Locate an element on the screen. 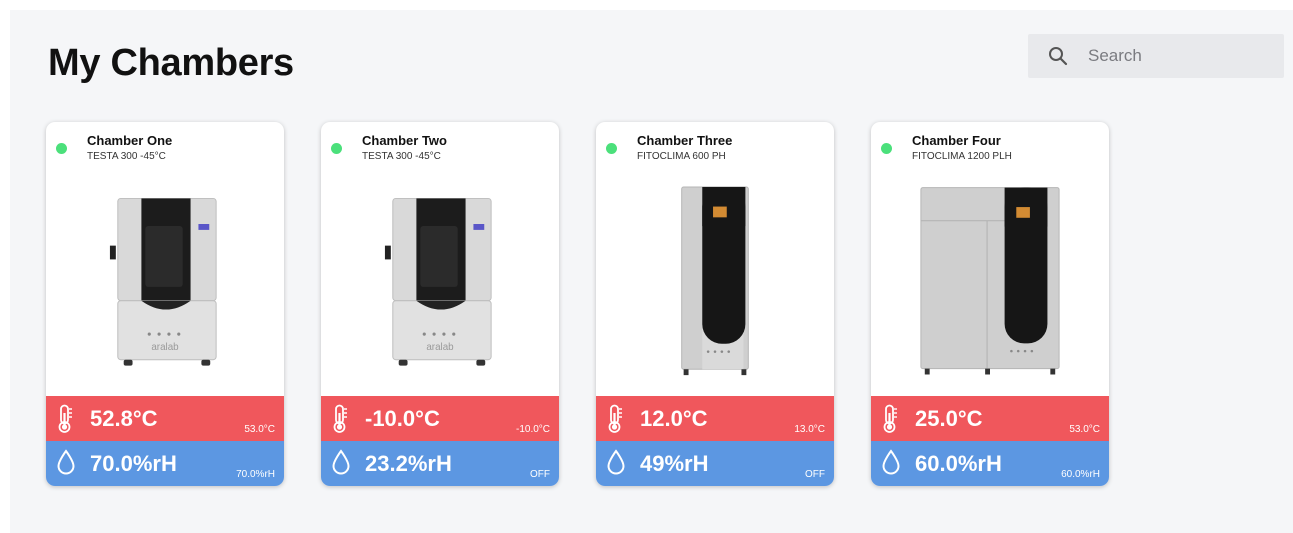 The image size is (1293, 533). humidity-band: 49%rH OFF is located at coordinates (715, 463).